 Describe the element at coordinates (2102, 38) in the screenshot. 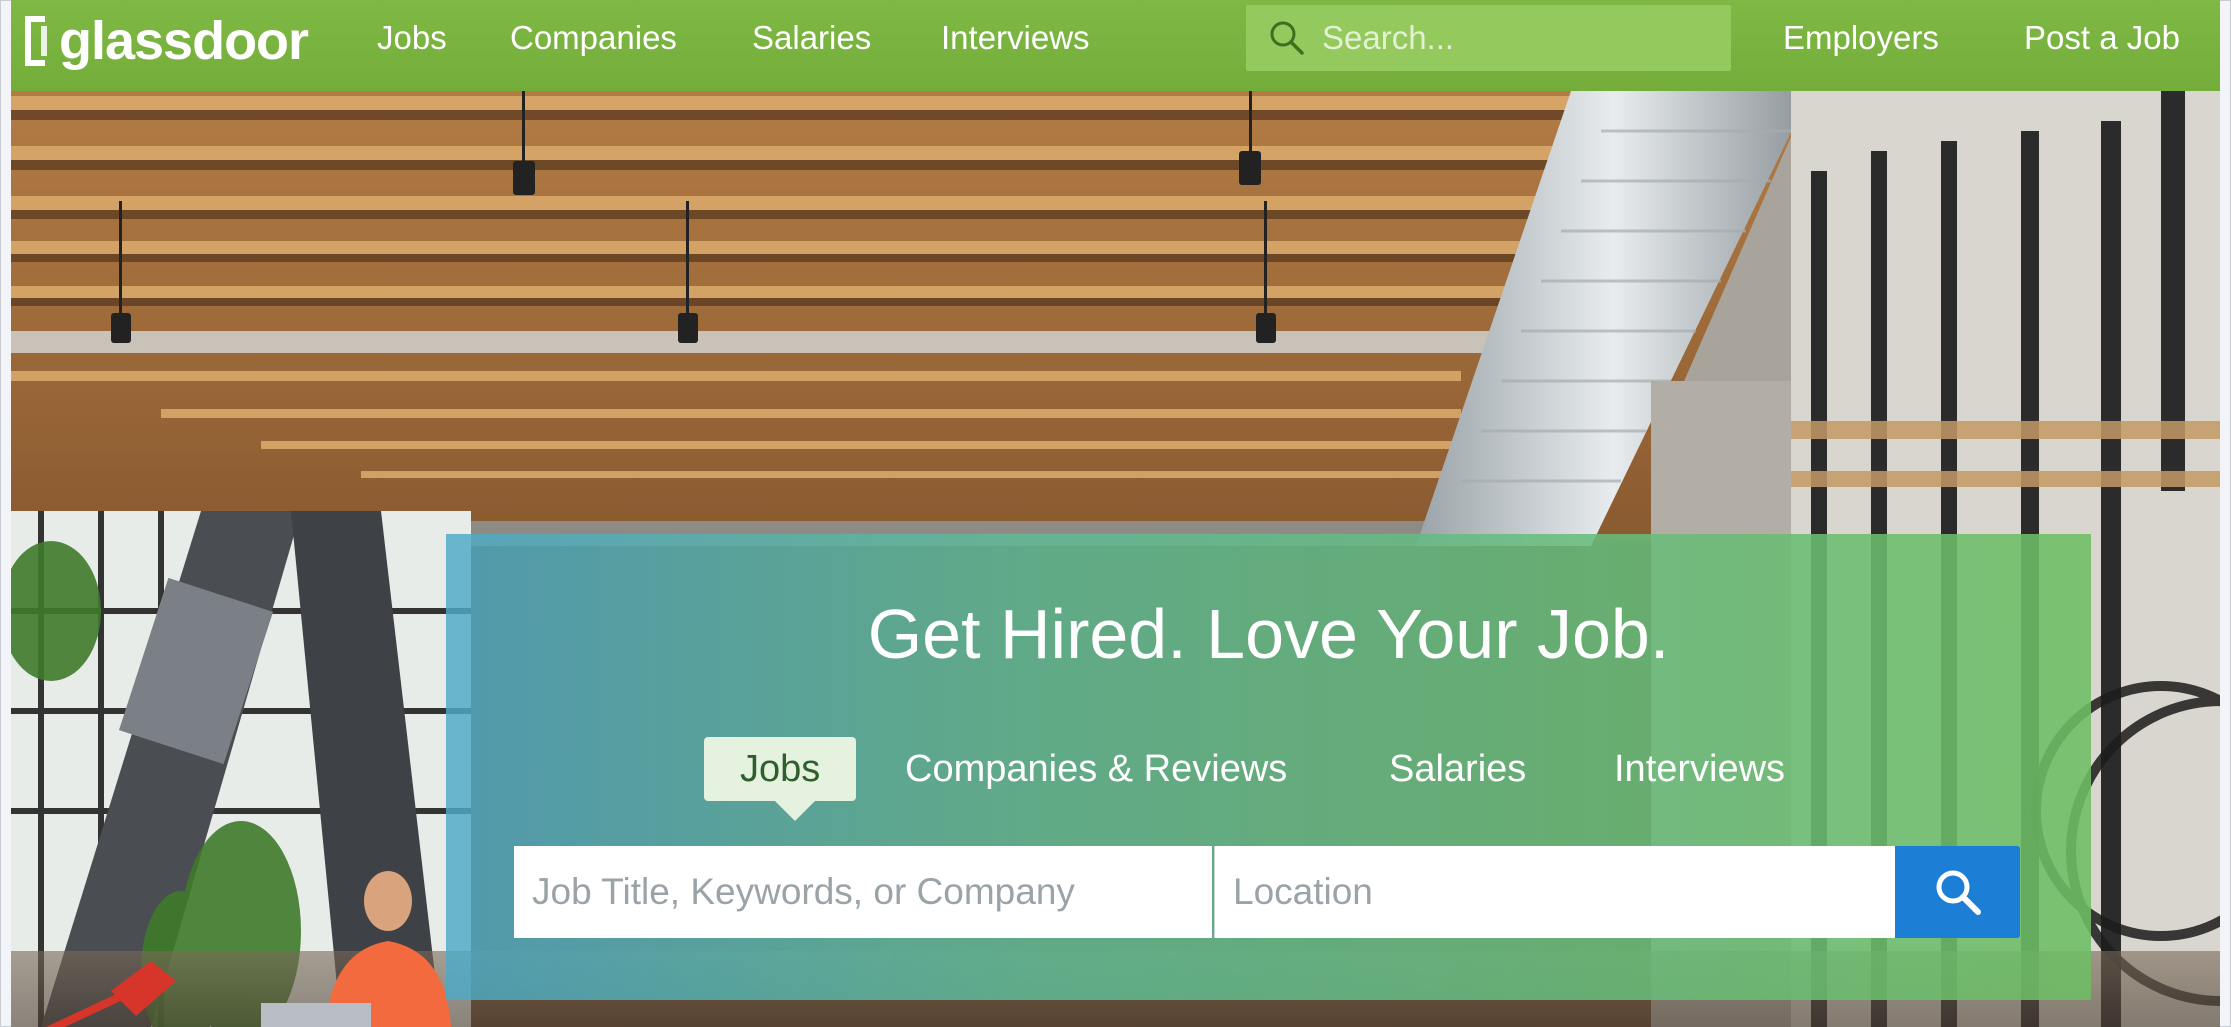

I see `nav-post-a-job: Post a Job` at that location.